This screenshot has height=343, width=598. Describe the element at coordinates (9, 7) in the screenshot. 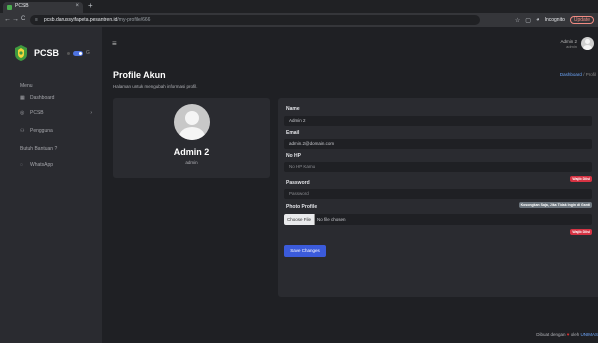

I see `favicon-icon` at that location.